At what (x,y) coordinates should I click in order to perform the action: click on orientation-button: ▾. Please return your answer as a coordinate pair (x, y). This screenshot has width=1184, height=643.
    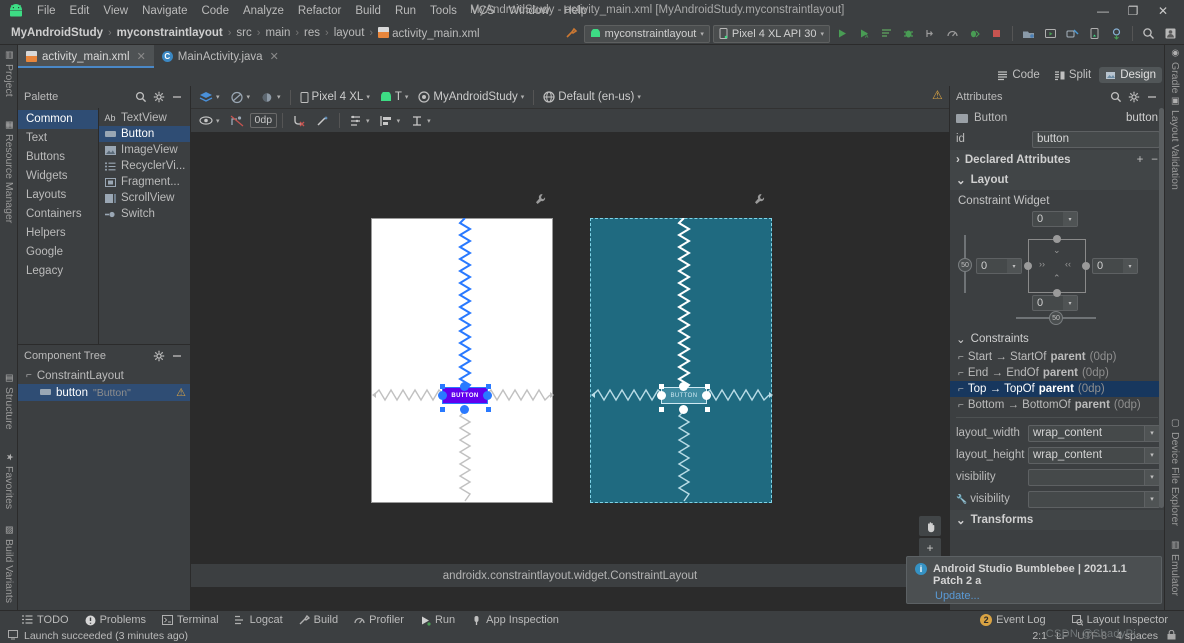
    Looking at the image, I should click on (240, 97).